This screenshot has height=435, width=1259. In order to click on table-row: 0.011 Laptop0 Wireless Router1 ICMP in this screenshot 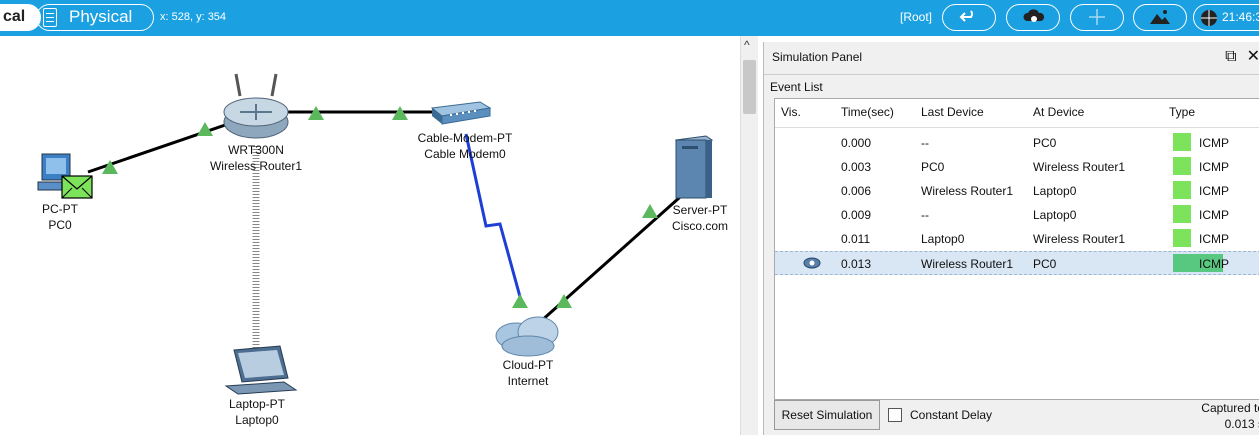, I will do `click(1017, 239)`.